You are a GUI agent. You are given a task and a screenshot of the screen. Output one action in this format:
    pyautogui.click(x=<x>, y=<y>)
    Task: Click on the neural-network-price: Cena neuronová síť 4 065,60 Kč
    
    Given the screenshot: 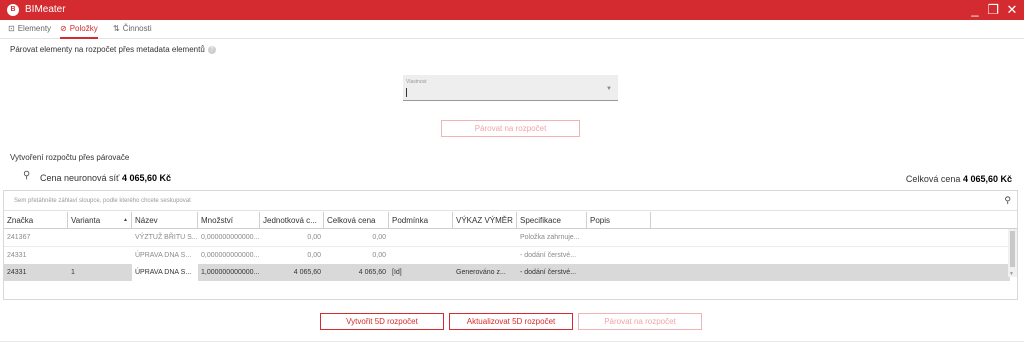 What is the action you would take?
    pyautogui.click(x=105, y=178)
    